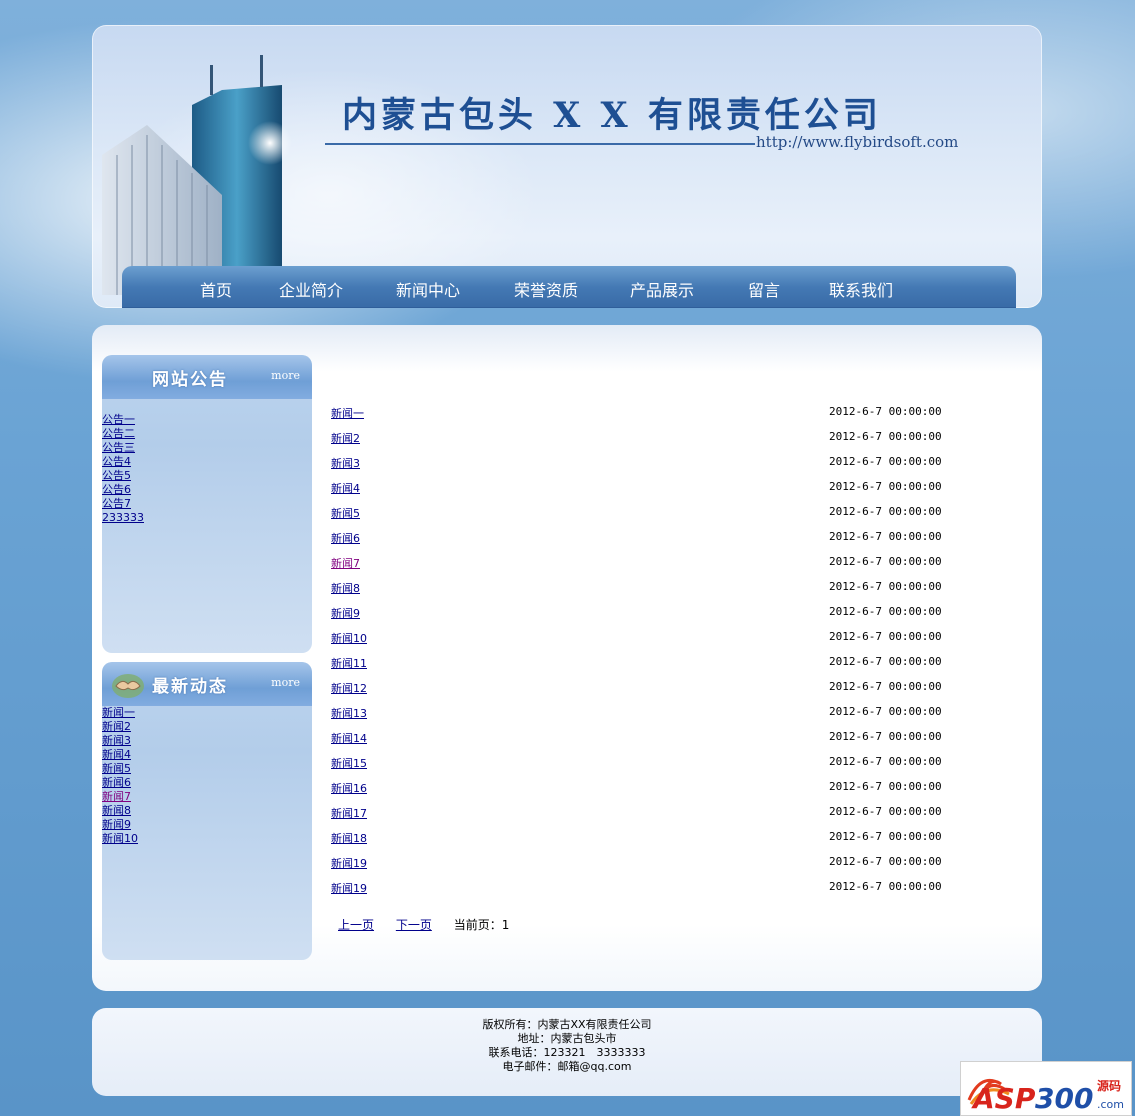  I want to click on nav-contact: 联系我们, so click(861, 289).